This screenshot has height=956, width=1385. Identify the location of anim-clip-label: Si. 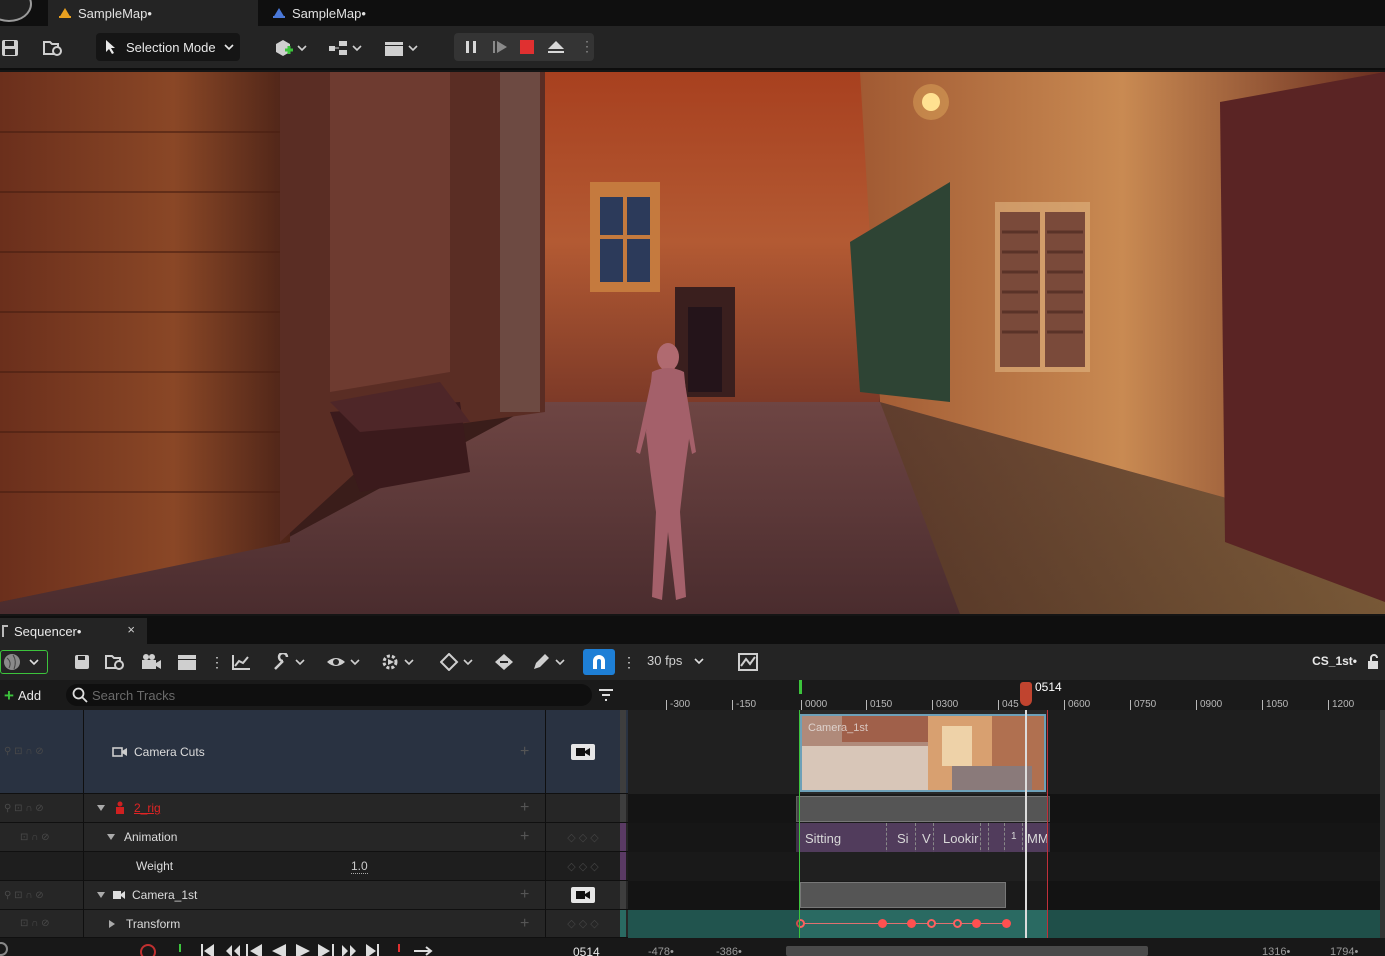
(903, 838).